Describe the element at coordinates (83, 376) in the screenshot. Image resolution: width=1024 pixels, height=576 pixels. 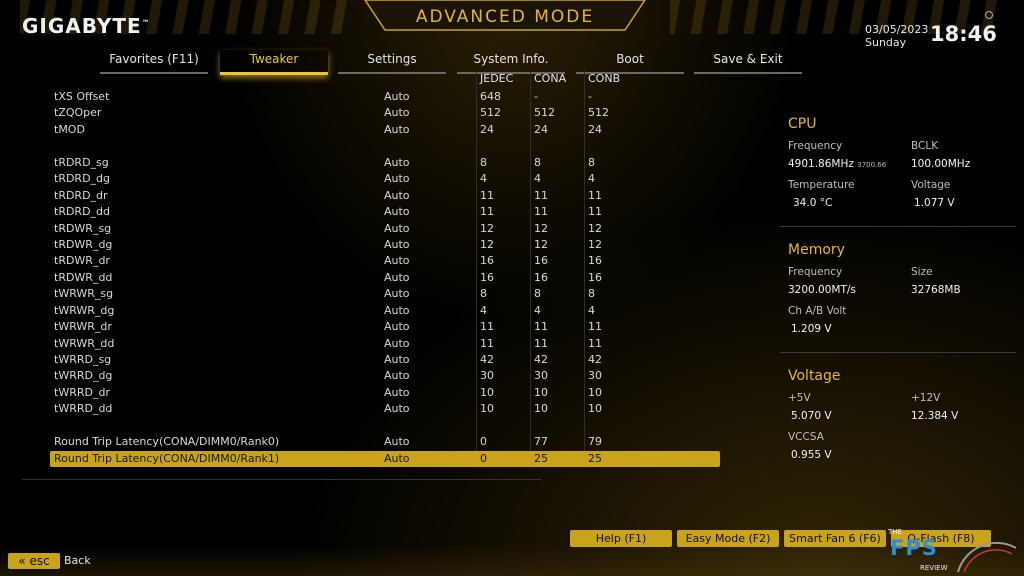
I see `setting-name: tWRRD_dg` at that location.